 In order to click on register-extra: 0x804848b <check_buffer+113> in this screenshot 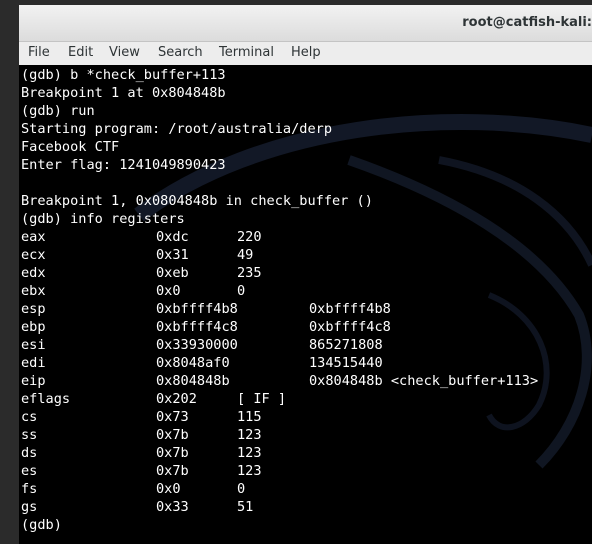, I will do `click(424, 381)`.